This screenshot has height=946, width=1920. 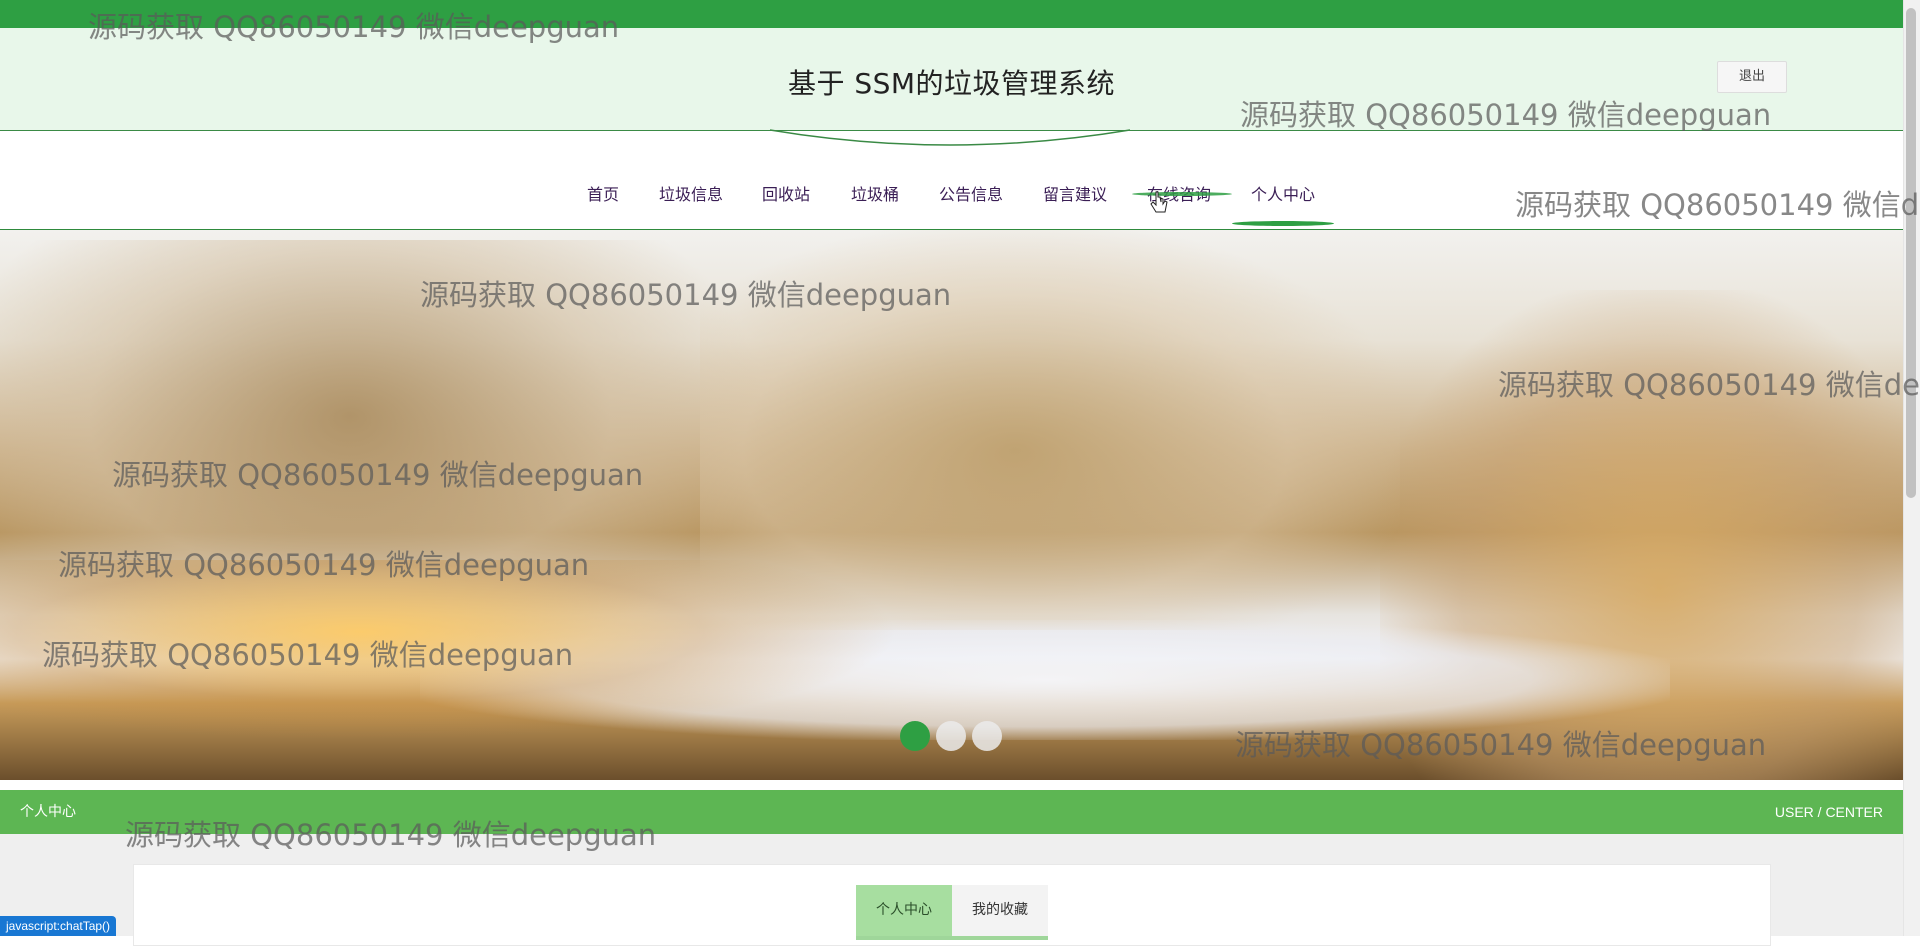 What do you see at coordinates (1283, 223) in the screenshot?
I see `nav-active-indicator` at bounding box center [1283, 223].